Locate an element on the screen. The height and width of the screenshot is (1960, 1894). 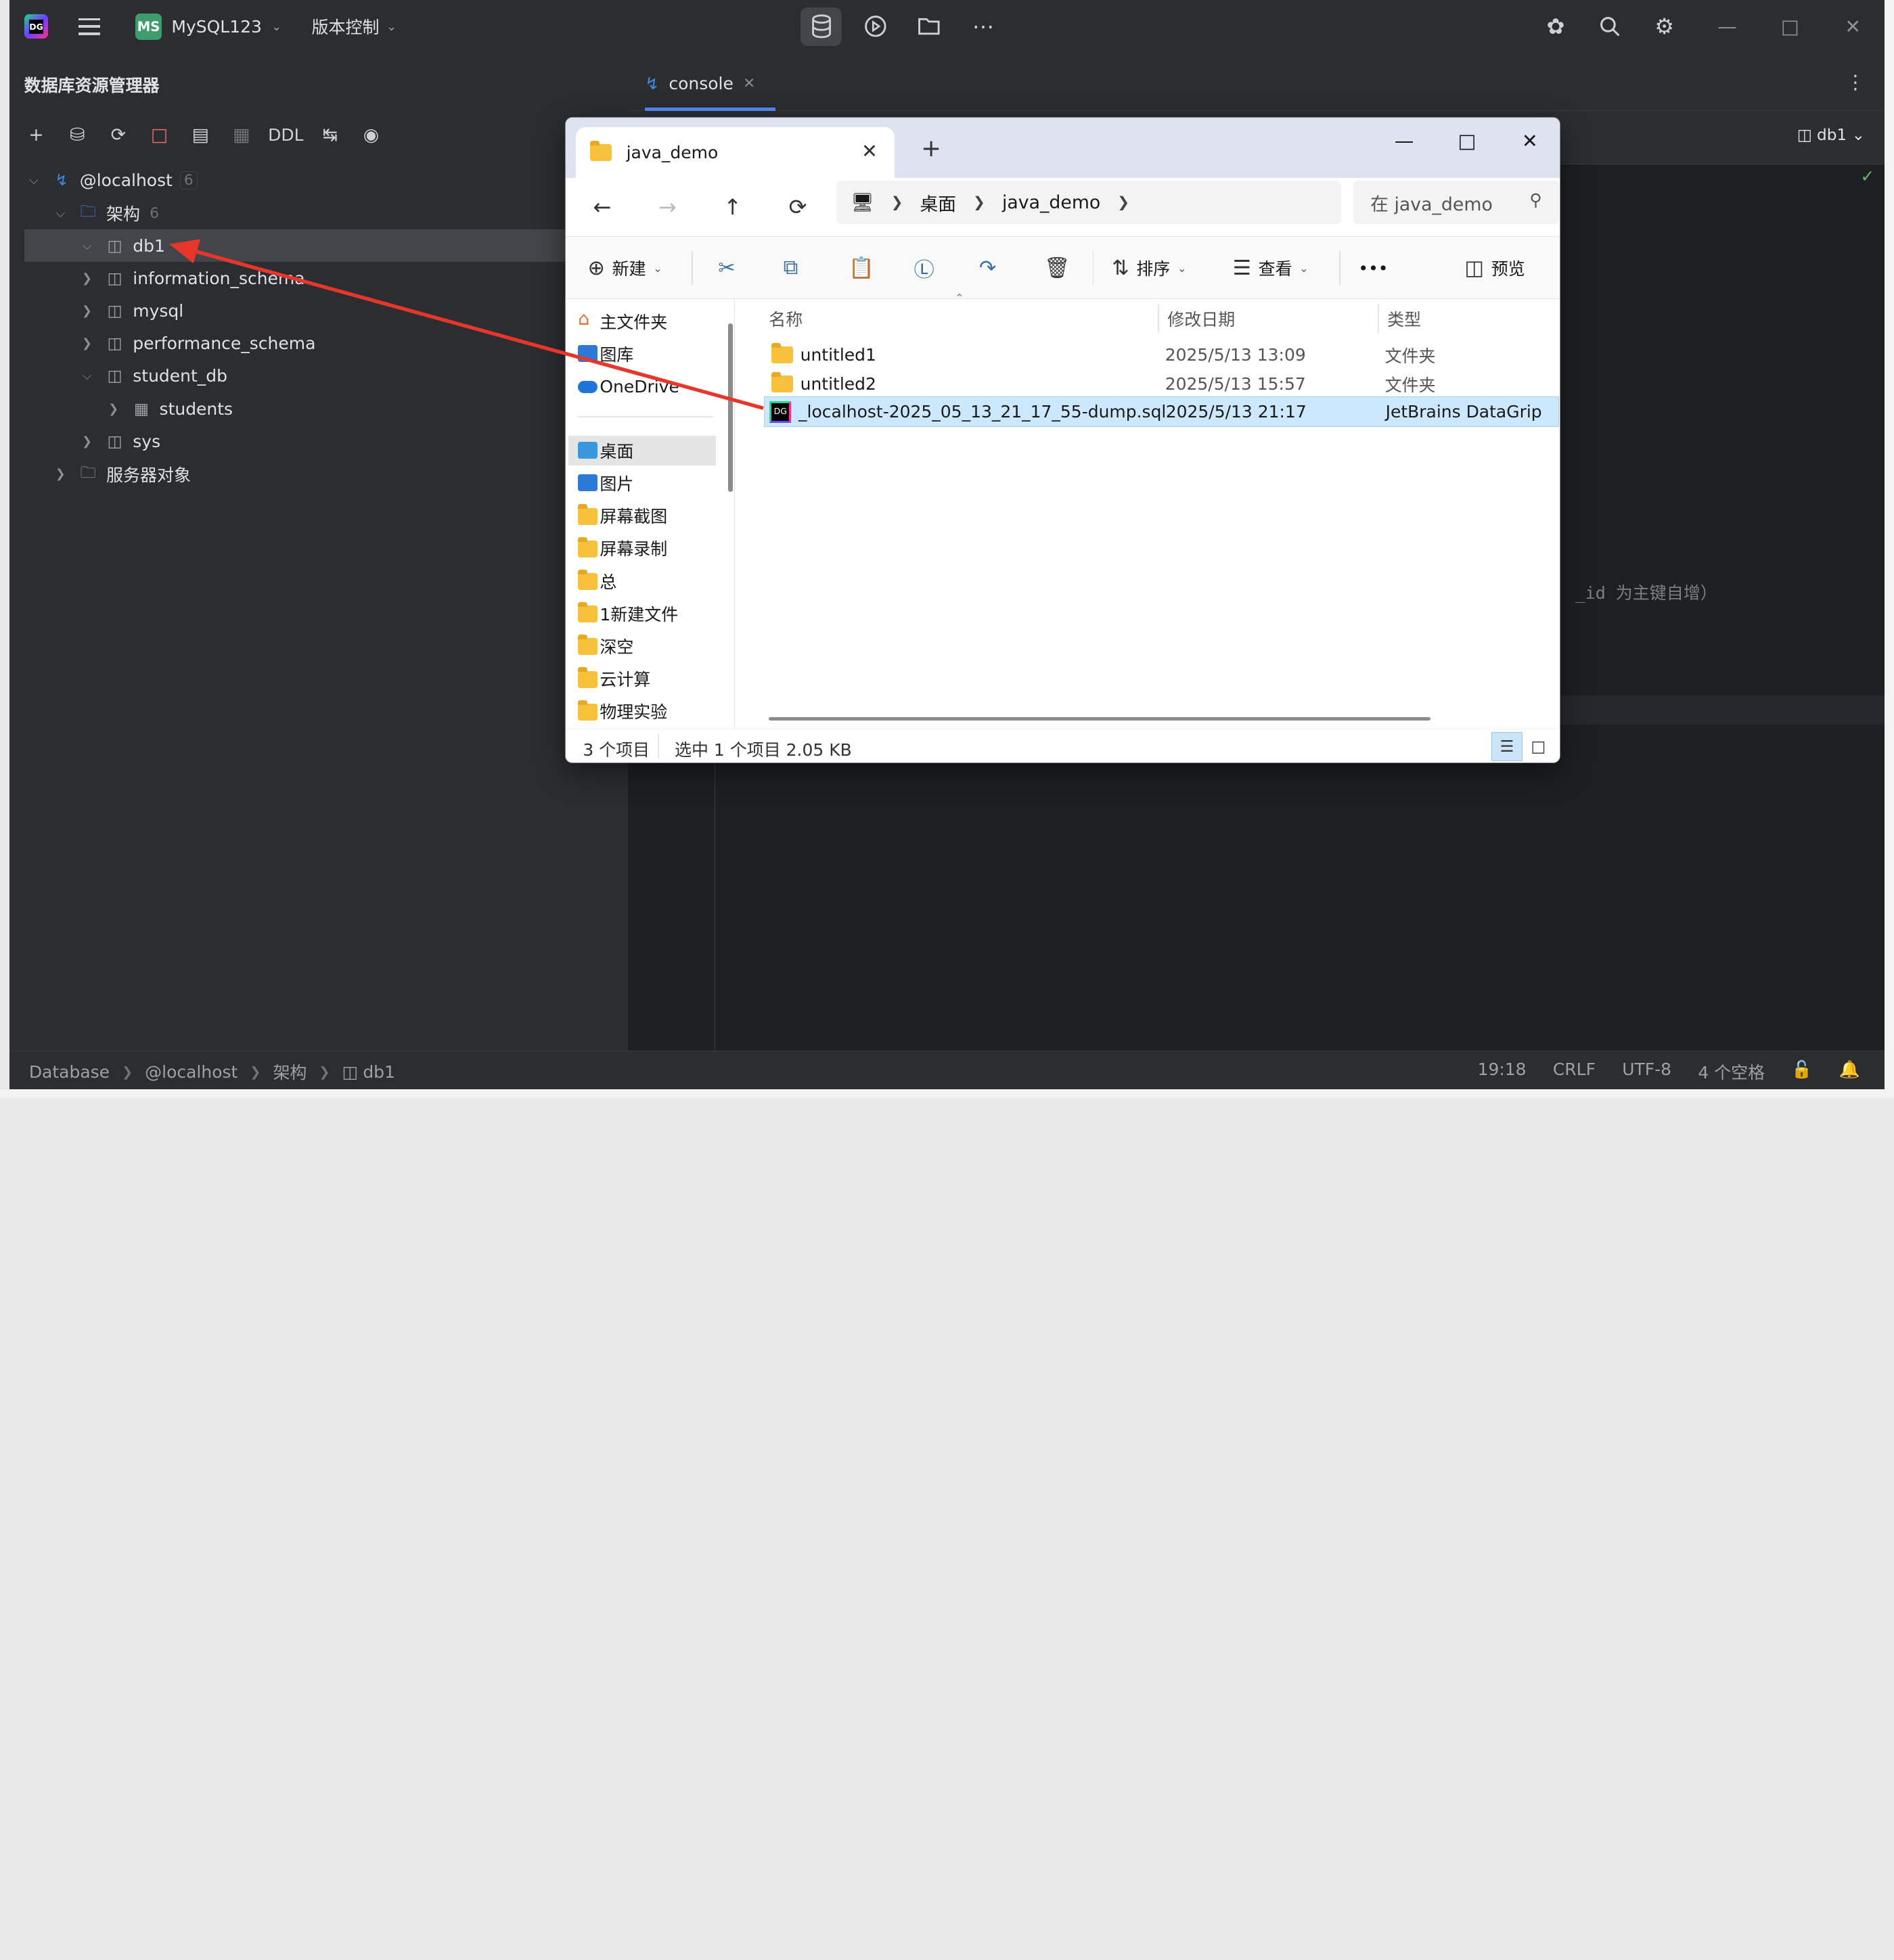
breadcrumb-item: 架构 is located at coordinates (290, 1071).